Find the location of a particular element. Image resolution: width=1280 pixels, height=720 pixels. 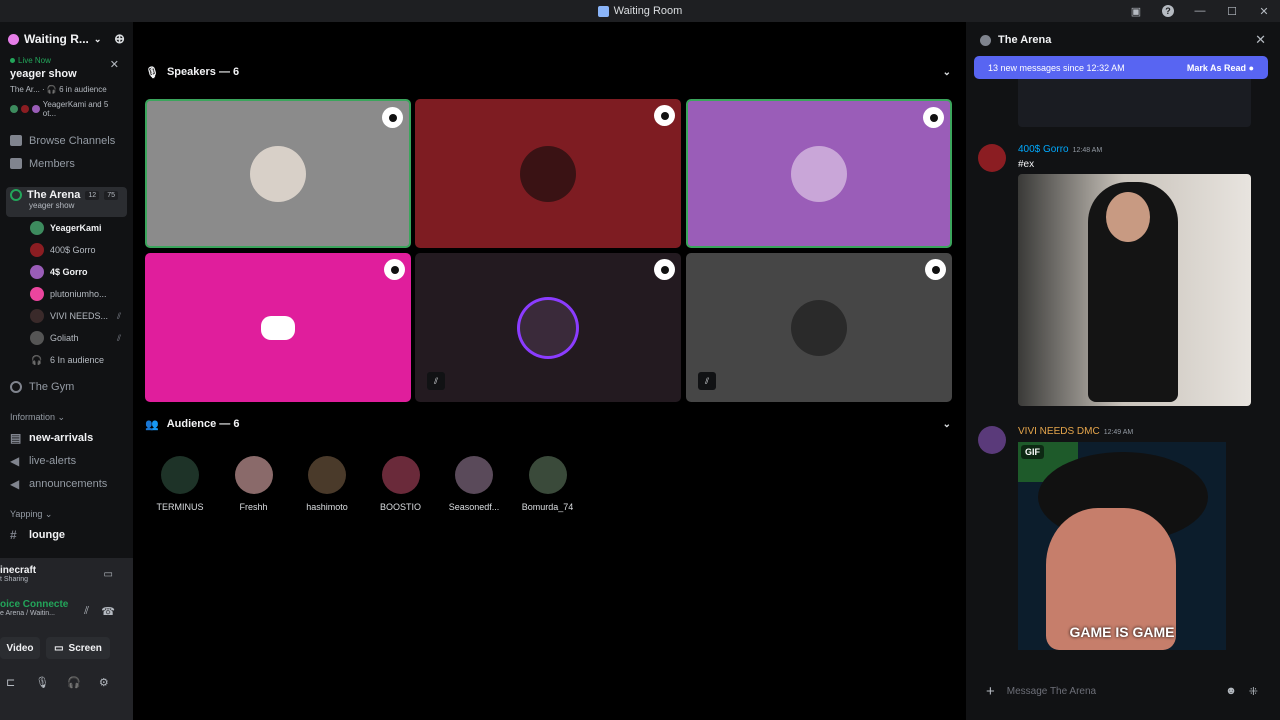

channel-item: ◀ live-alerts is located at coordinates (66, 460).